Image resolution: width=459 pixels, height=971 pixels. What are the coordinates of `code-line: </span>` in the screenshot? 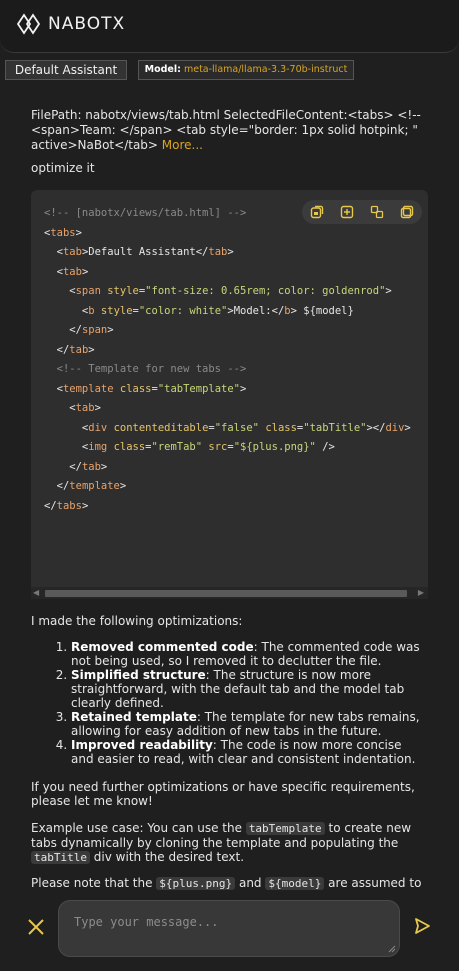 It's located at (79, 330).